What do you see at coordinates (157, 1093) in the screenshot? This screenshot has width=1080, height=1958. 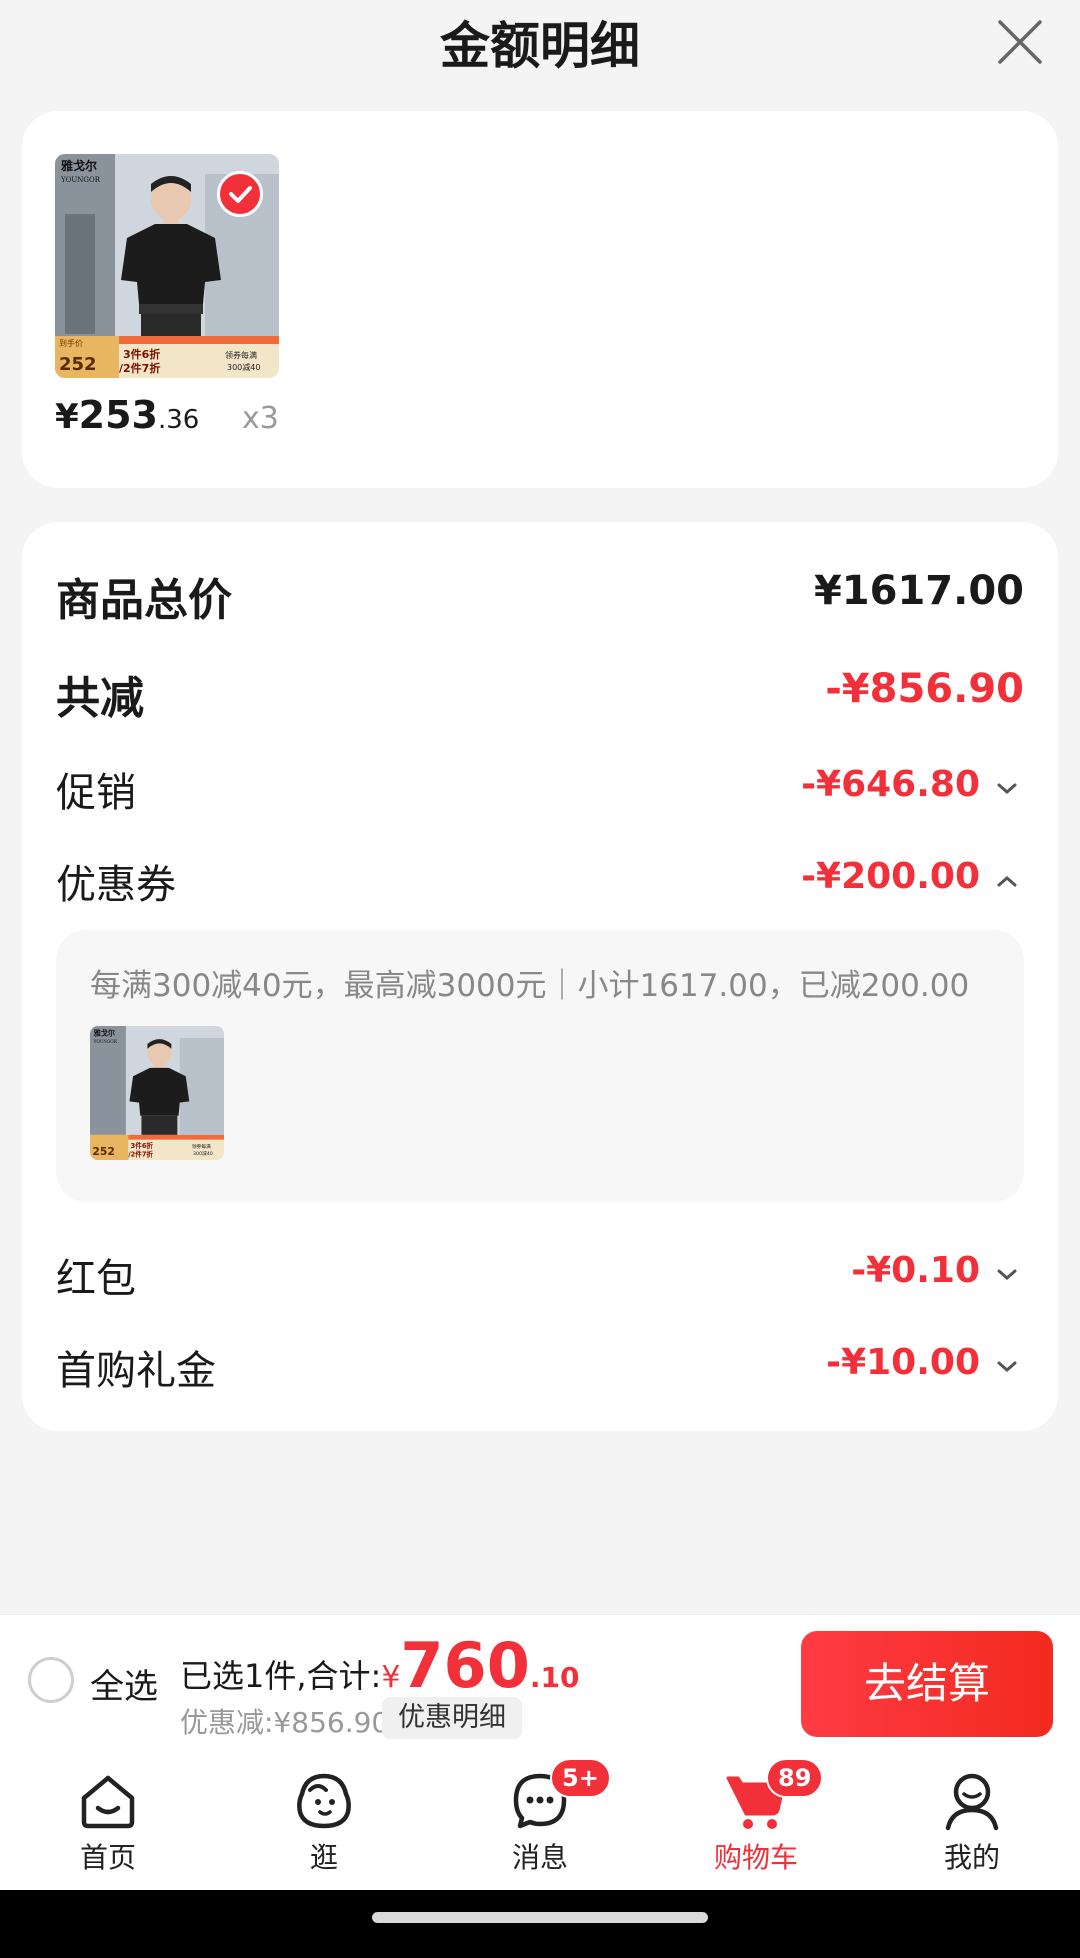 I see `coupon-product-thumbnail: 252 3件6折 /2件7折 领券每满 300减40 雅戈尔 YOUNGOR` at bounding box center [157, 1093].